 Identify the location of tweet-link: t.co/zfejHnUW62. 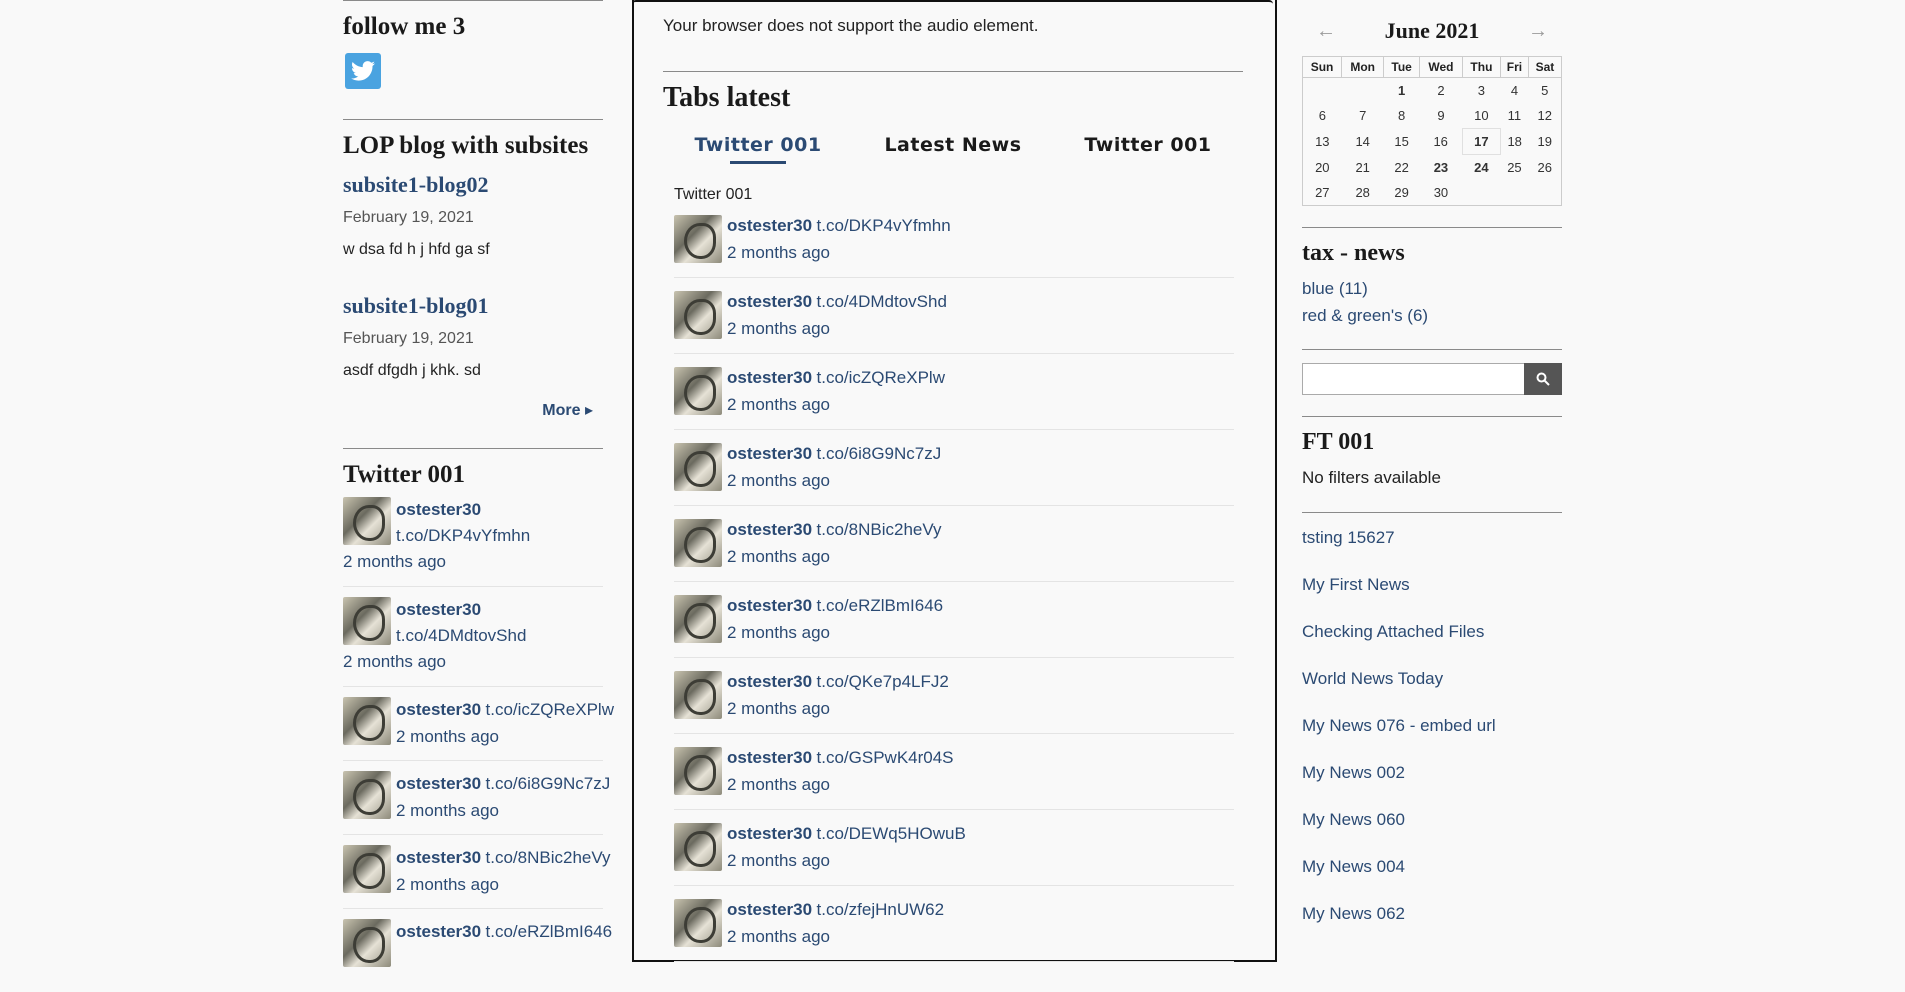
(881, 909).